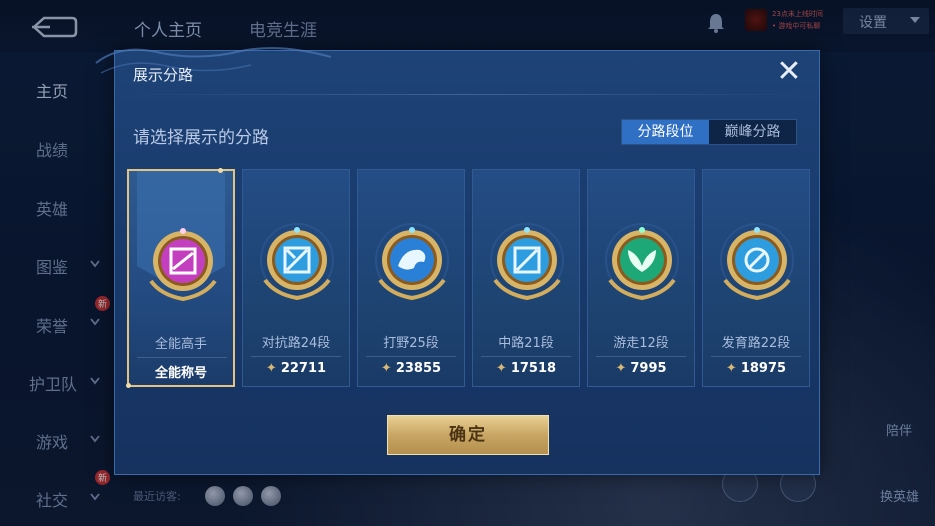 The width and height of the screenshot is (935, 526). Describe the element at coordinates (648, 368) in the screenshot. I see `score-value: 7995` at that location.